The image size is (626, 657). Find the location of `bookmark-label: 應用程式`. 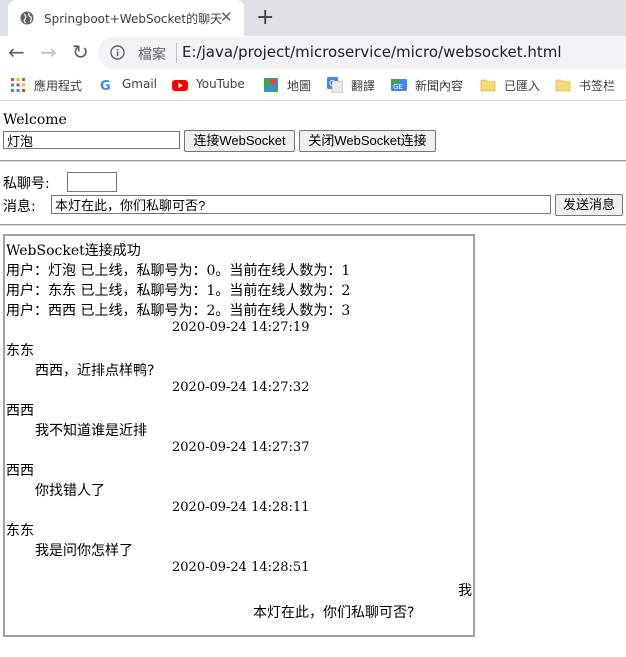

bookmark-label: 應用程式 is located at coordinates (58, 86).